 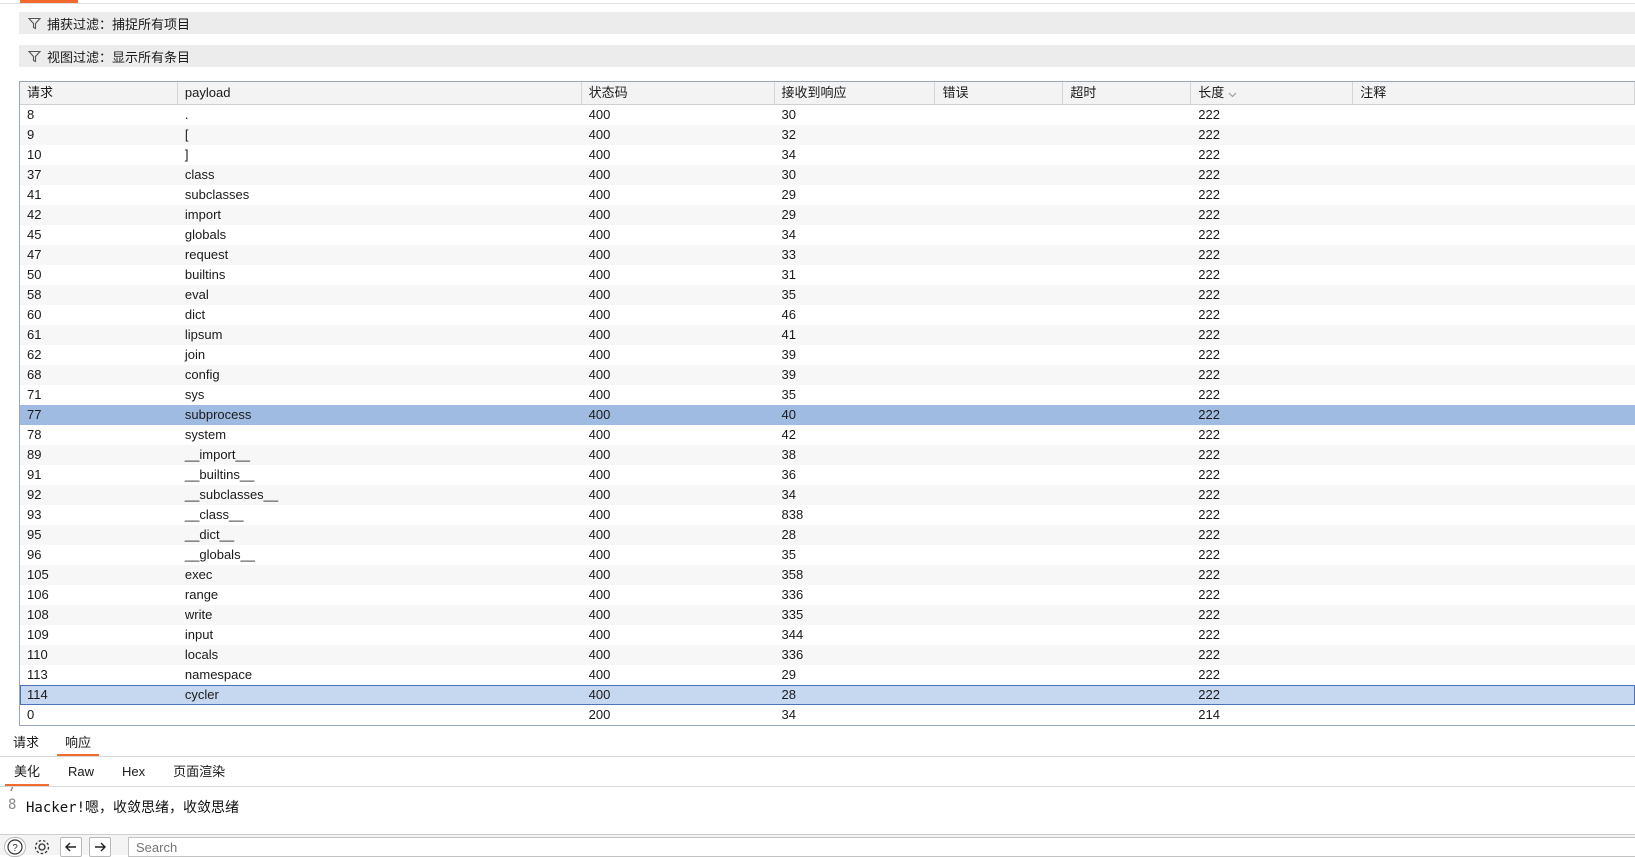 I want to click on header-col-response-received: 接收到响应, so click(x=855, y=93).